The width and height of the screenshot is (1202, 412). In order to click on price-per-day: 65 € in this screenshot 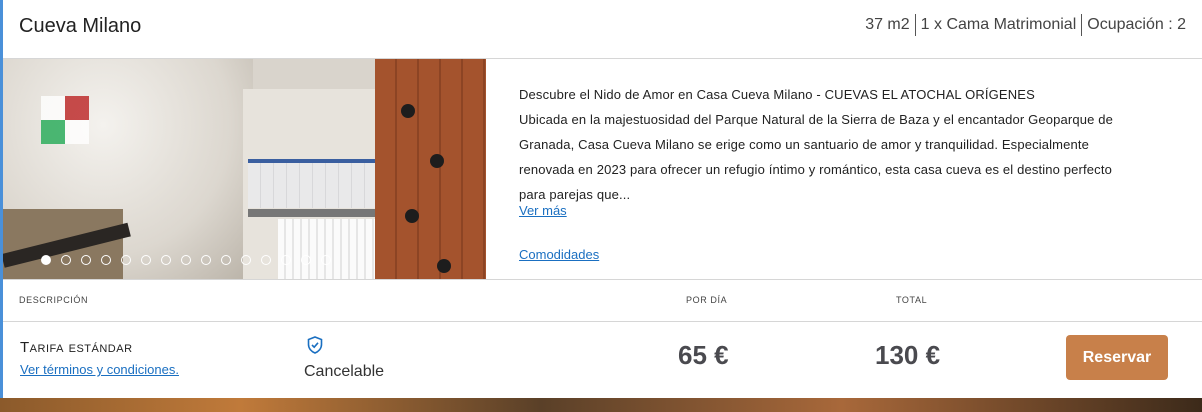, I will do `click(703, 355)`.